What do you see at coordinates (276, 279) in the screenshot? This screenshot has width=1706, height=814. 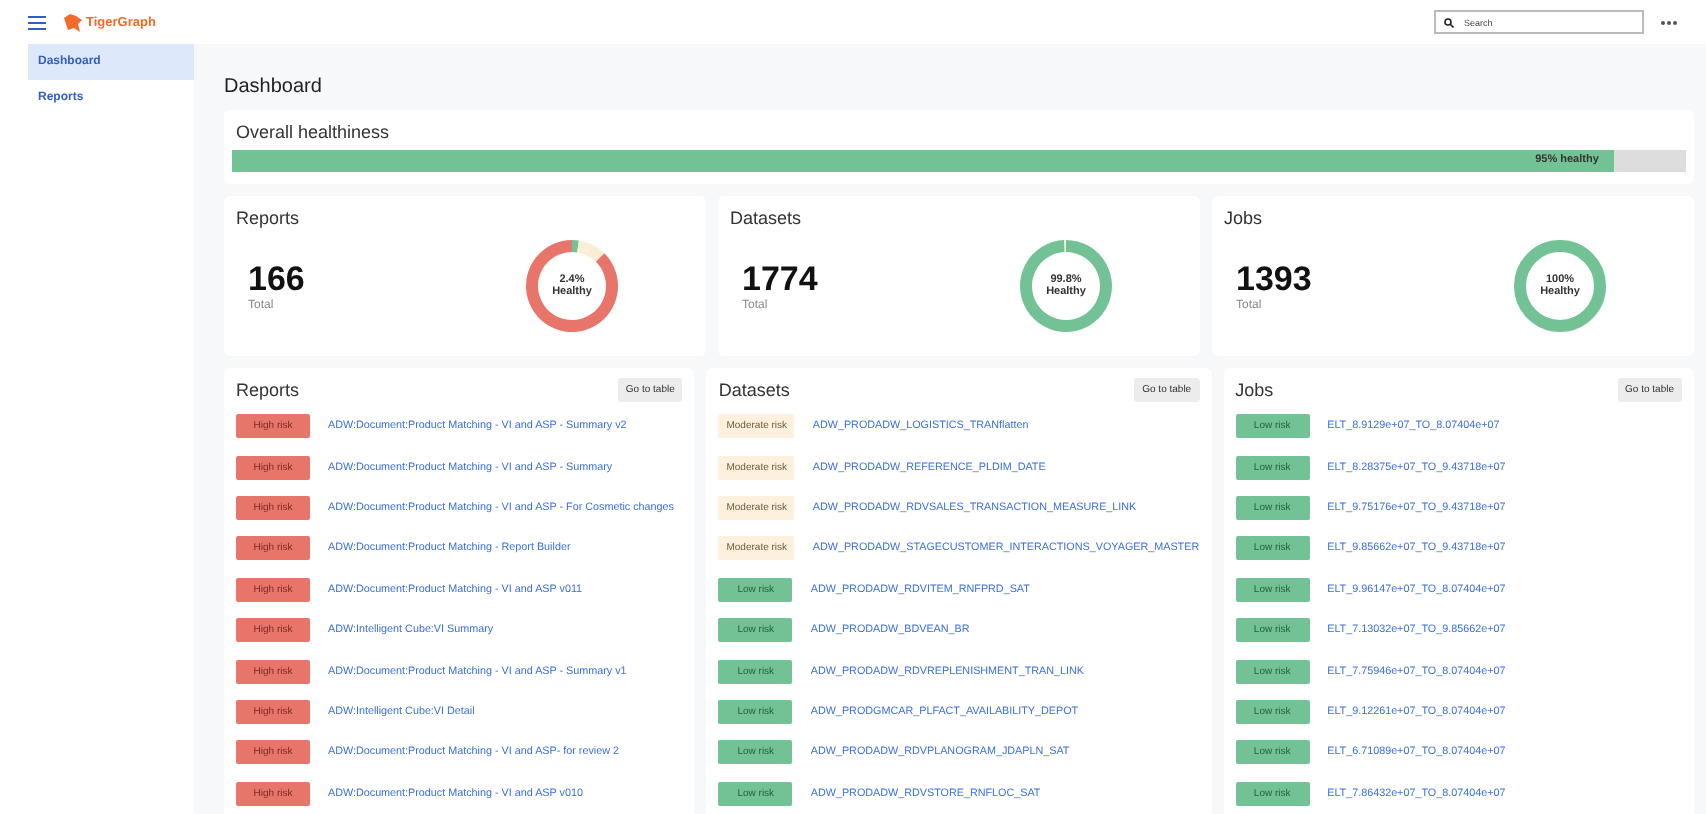 I see `total-count: 166` at bounding box center [276, 279].